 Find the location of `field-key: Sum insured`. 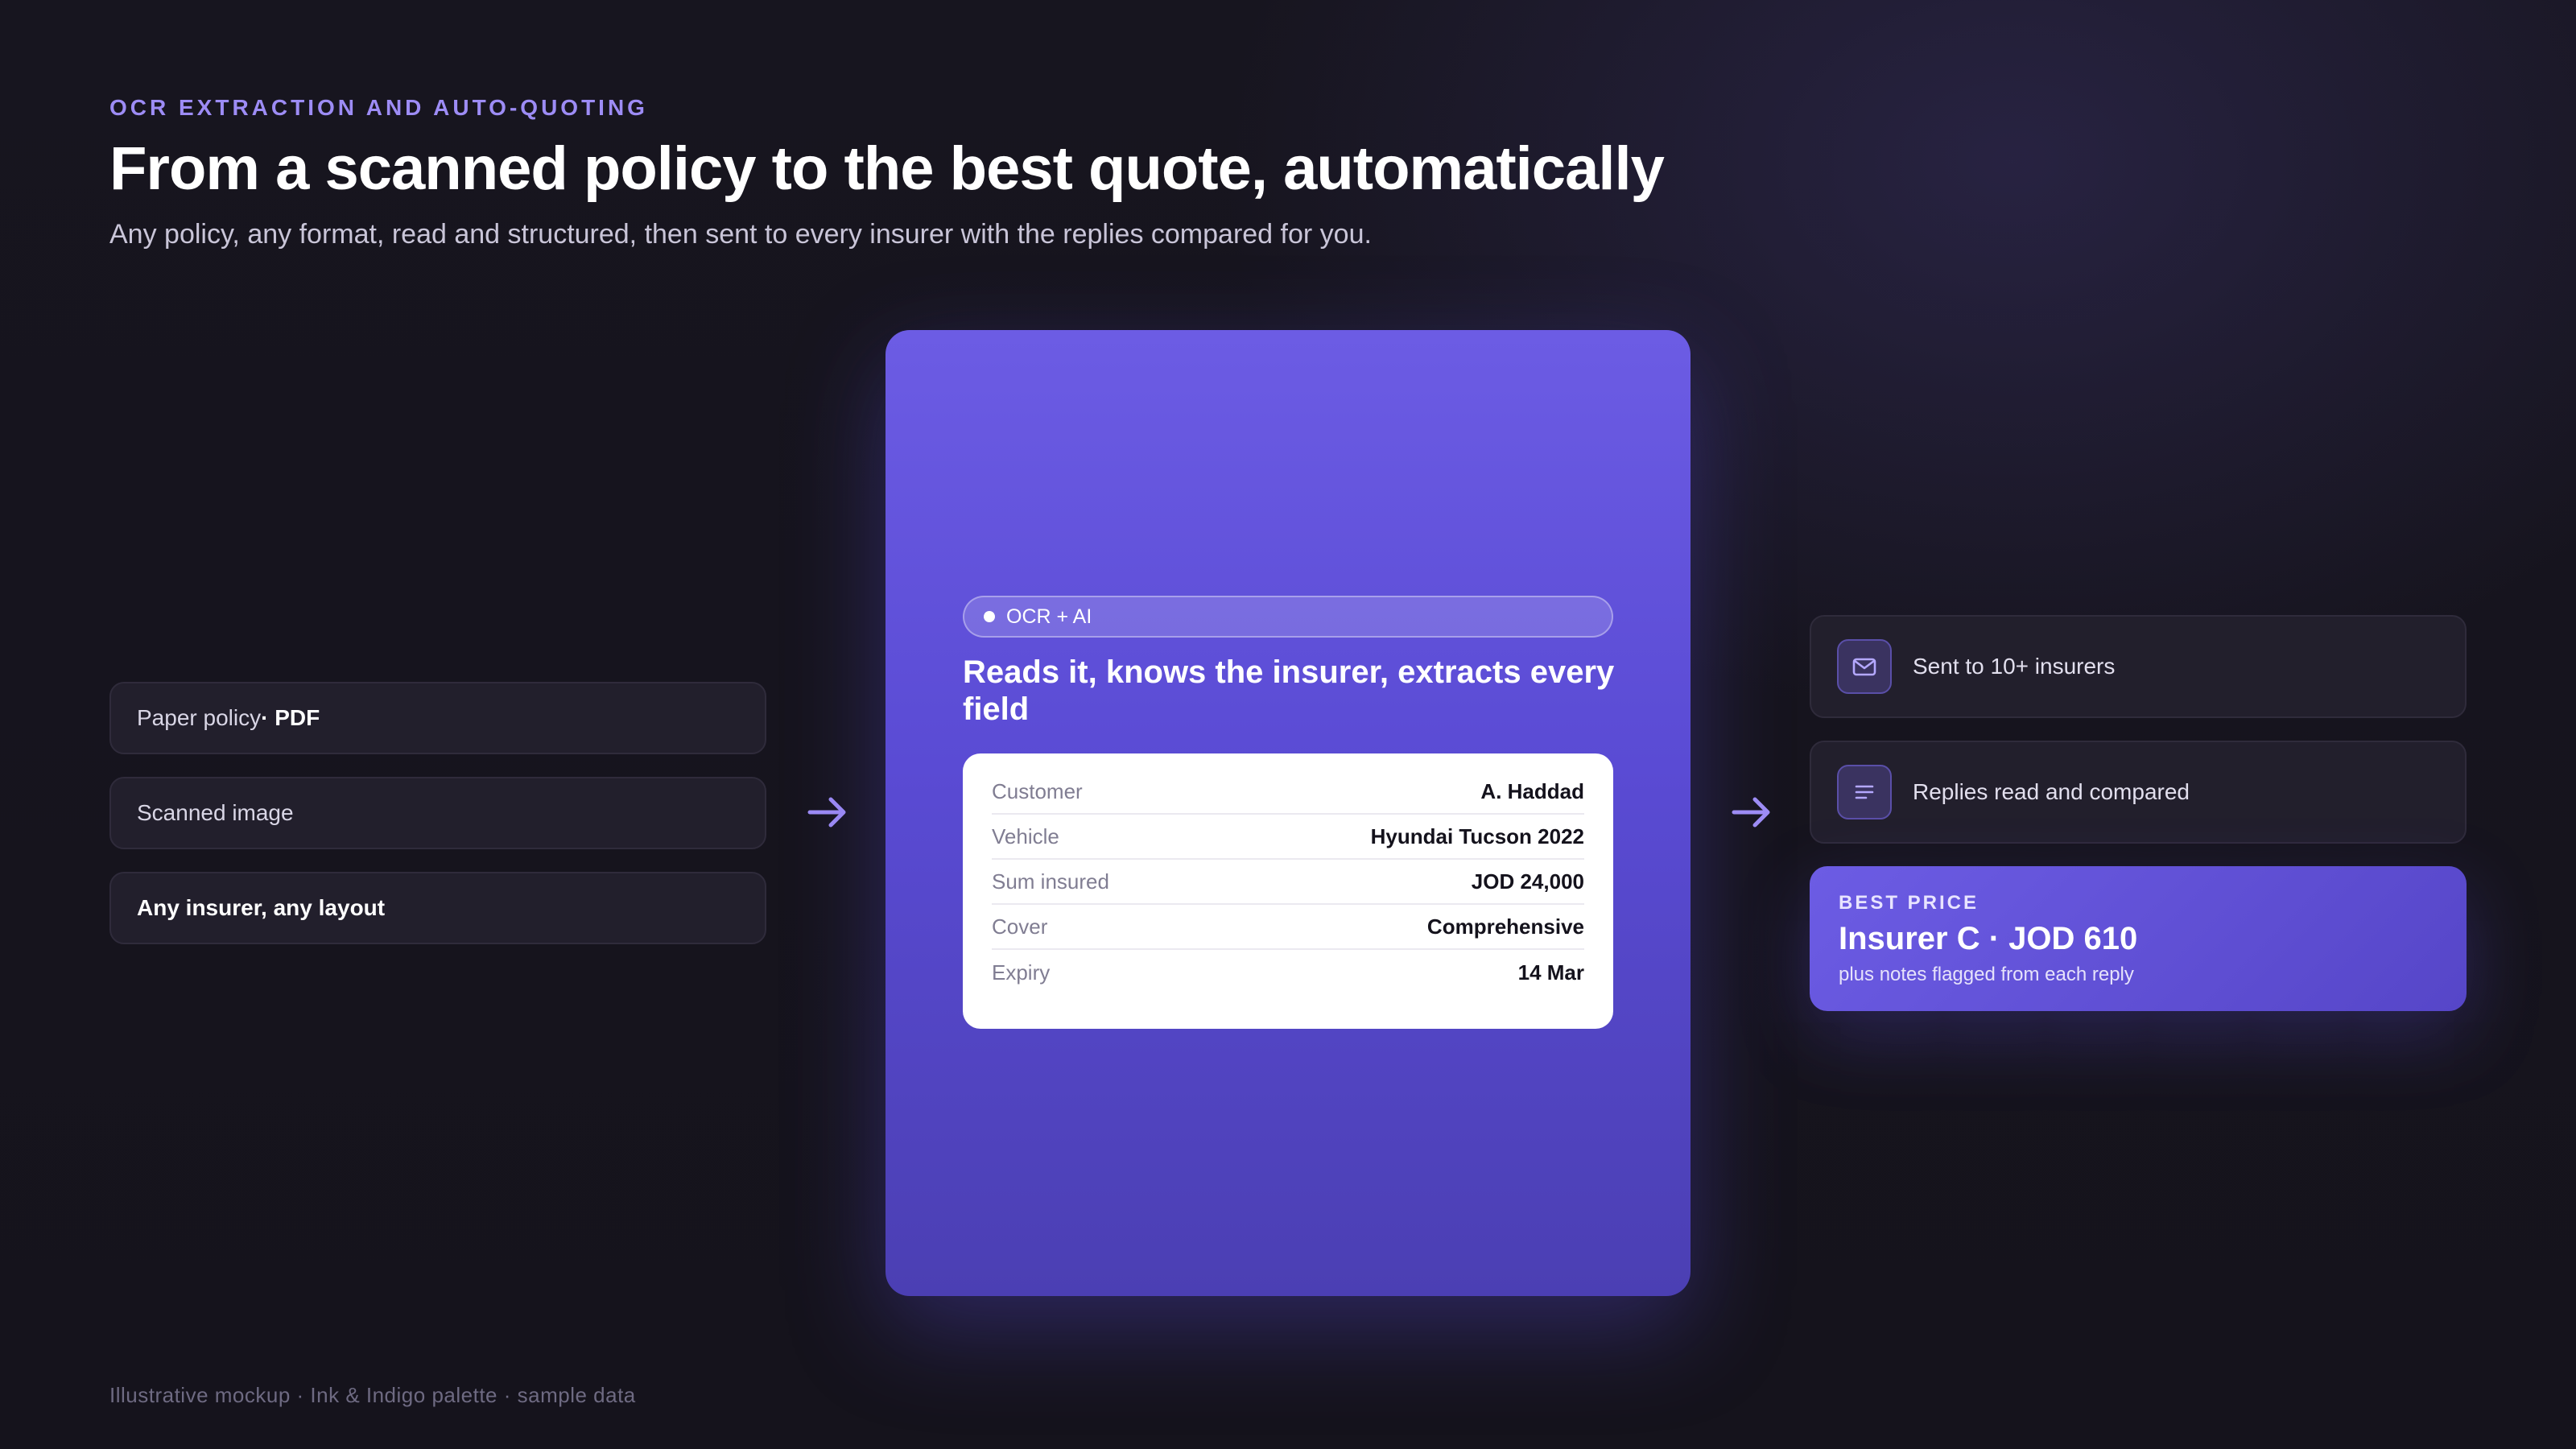

field-key: Sum insured is located at coordinates (1050, 882).